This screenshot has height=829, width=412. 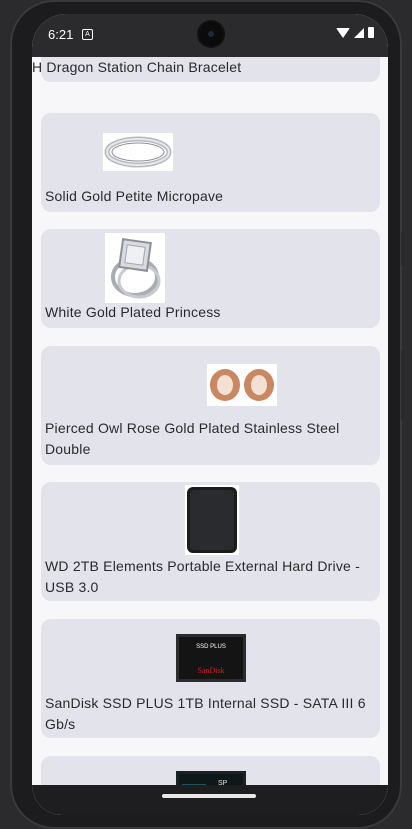 What do you see at coordinates (137, 67) in the screenshot?
I see `product-title: H Dragon Station Chain Bracelet` at bounding box center [137, 67].